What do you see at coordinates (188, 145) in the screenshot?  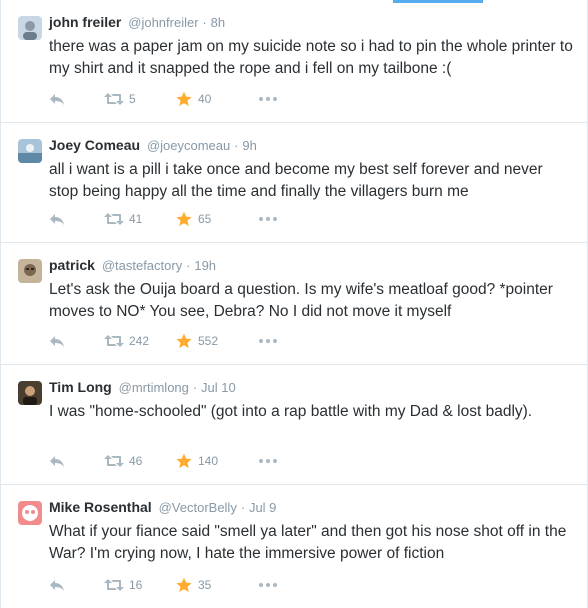 I see `user-handle: @joeycomeau` at bounding box center [188, 145].